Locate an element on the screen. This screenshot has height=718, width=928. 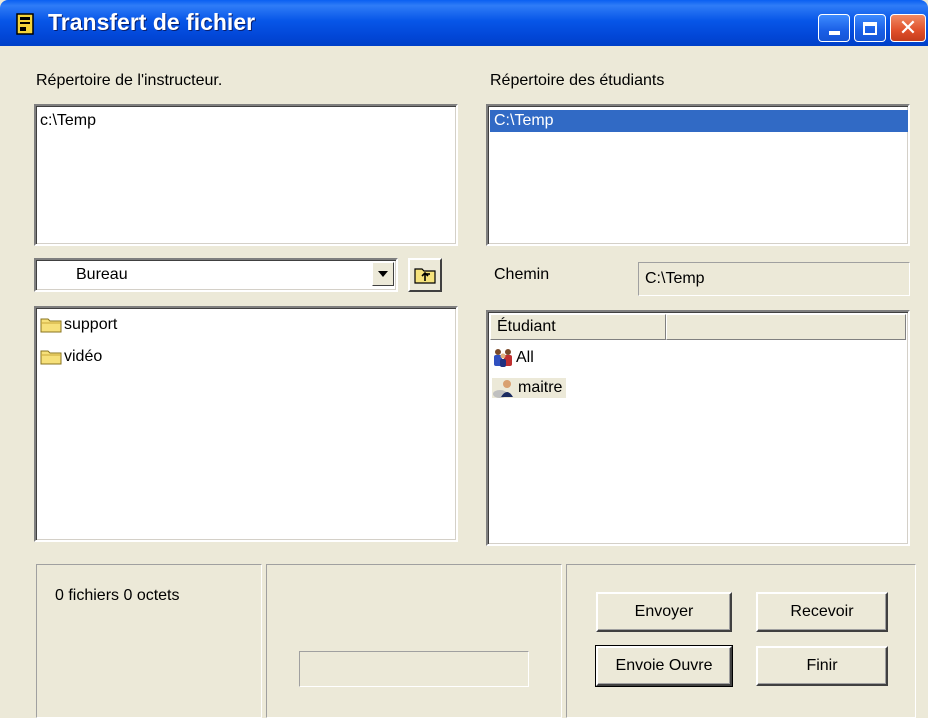
column-header-student: Étudiant is located at coordinates (578, 327).